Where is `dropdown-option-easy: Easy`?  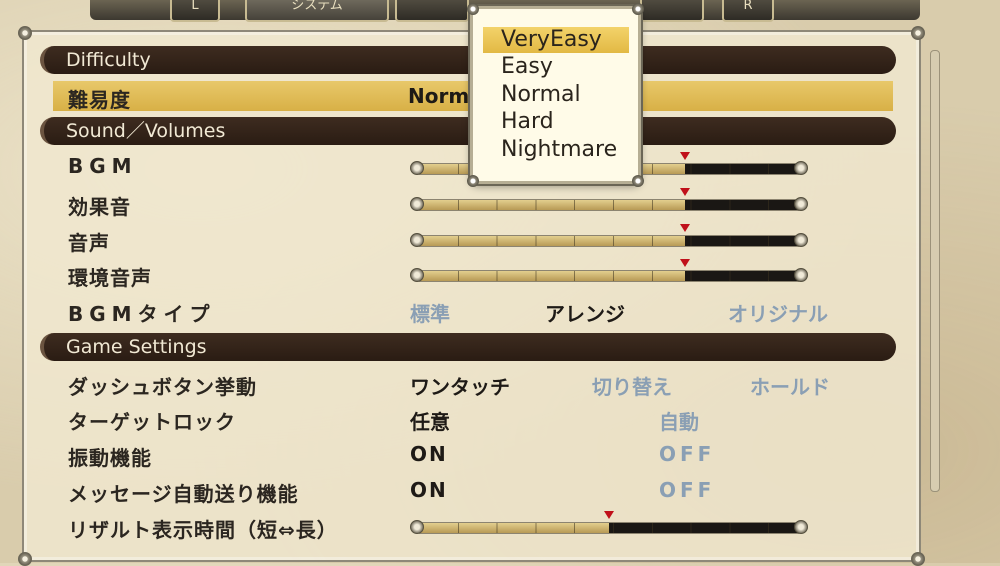 dropdown-option-easy: Easy is located at coordinates (556, 67).